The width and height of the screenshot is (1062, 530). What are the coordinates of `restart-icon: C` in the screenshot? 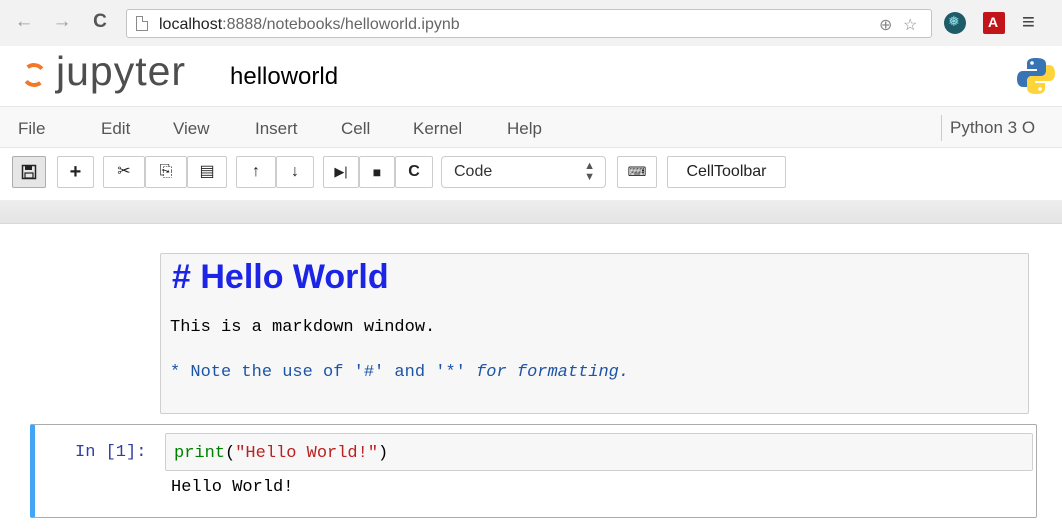 It's located at (414, 171).